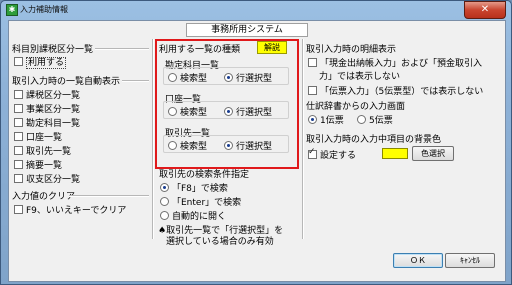 The width and height of the screenshot is (512, 285). Describe the element at coordinates (395, 153) in the screenshot. I see `bg-color-swatch` at that location.